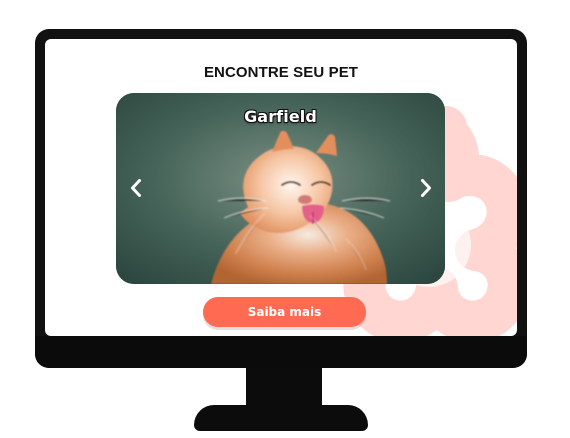  Describe the element at coordinates (280, 116) in the screenshot. I see `pet-name: Garfield` at that location.